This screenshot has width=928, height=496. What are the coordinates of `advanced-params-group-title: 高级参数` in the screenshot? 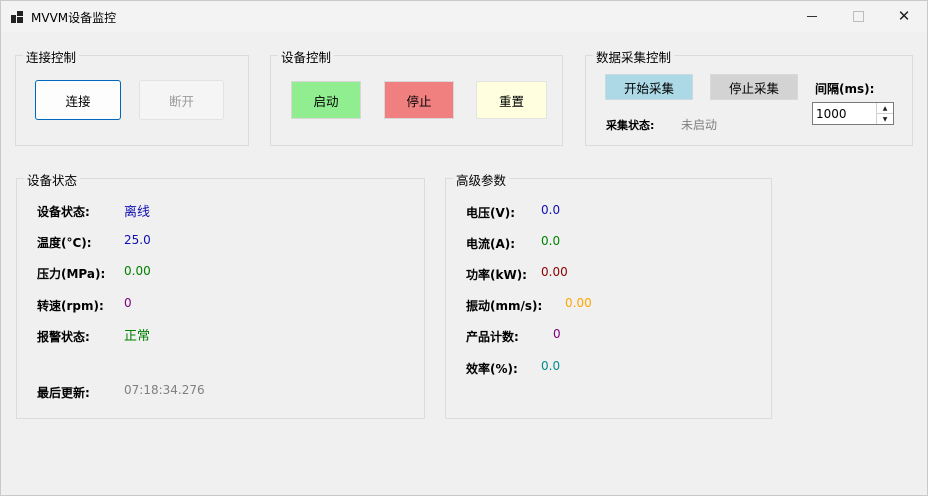 It's located at (481, 179).